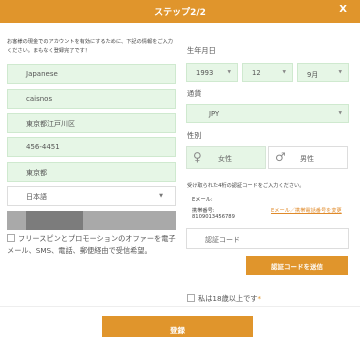  I want to click on birth-year-select: 1993 ▼, so click(212, 72).